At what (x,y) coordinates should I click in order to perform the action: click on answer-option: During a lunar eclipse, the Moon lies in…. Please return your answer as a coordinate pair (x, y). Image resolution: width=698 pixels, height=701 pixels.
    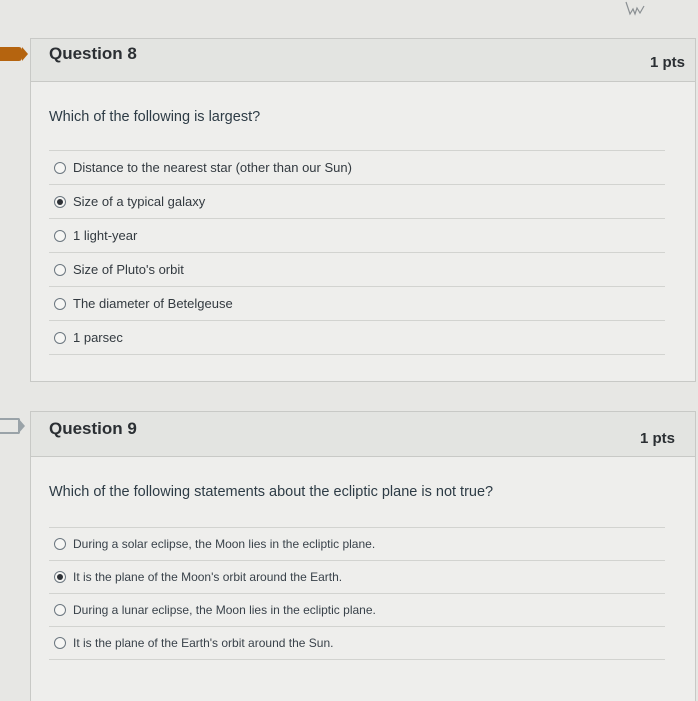
    Looking at the image, I should click on (357, 609).